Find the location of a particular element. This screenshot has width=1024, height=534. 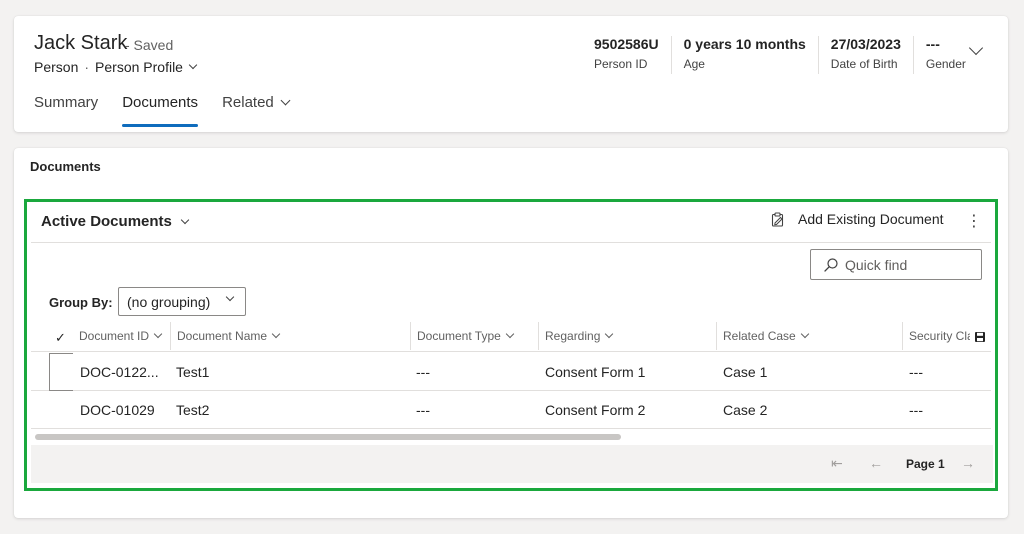

view-name: Active Documents is located at coordinates (106, 221).